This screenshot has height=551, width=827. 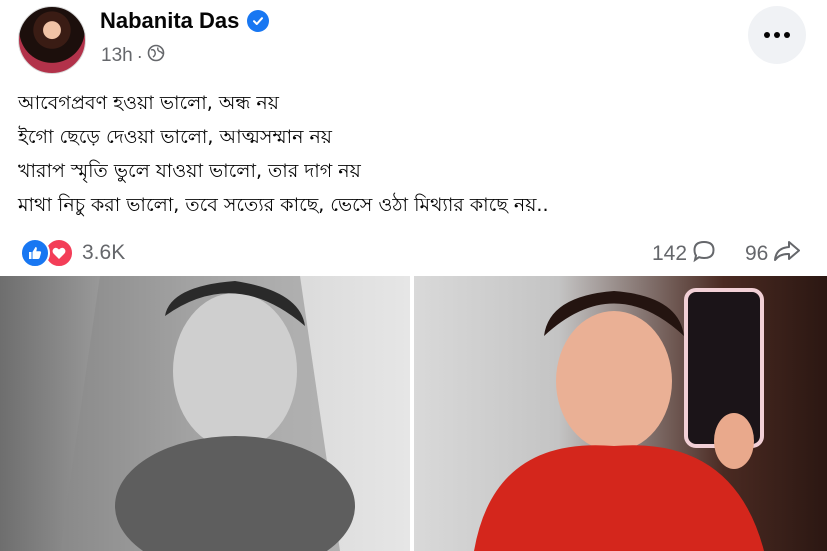 I want to click on reaction-count: 3.6K, so click(x=103, y=253).